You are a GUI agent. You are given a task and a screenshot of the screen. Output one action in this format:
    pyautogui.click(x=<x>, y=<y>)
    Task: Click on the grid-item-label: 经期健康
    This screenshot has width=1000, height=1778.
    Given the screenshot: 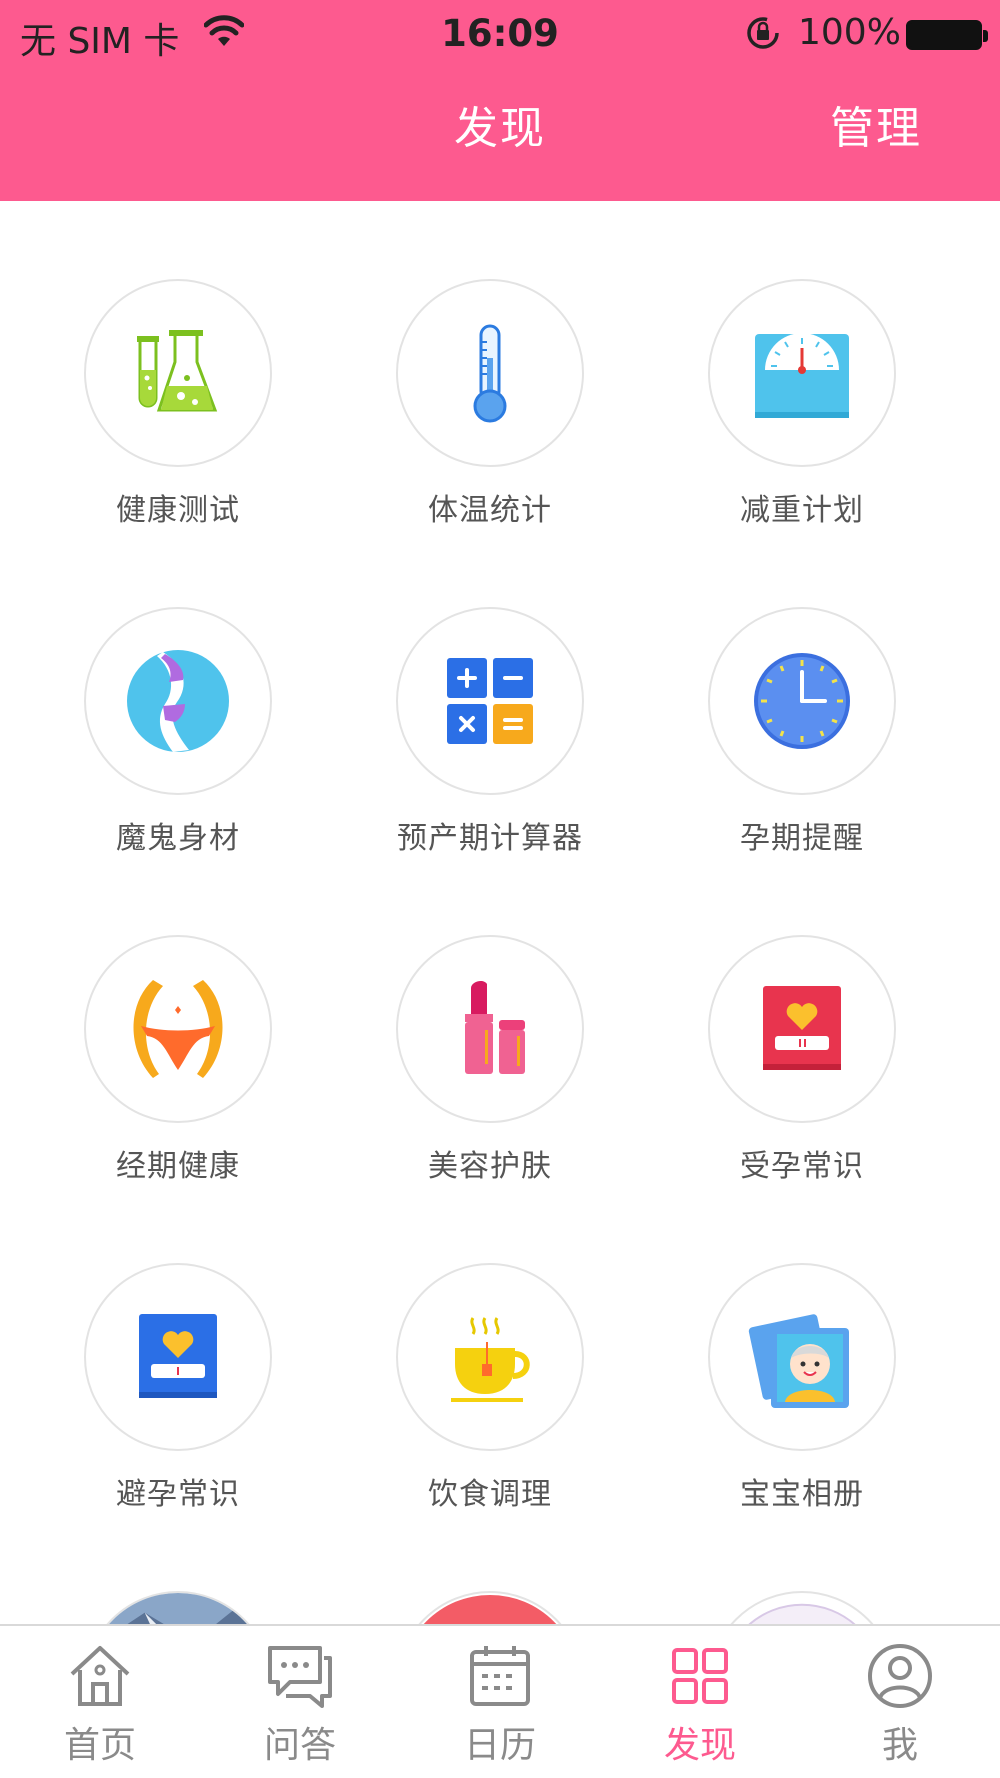 What is the action you would take?
    pyautogui.click(x=178, y=1166)
    